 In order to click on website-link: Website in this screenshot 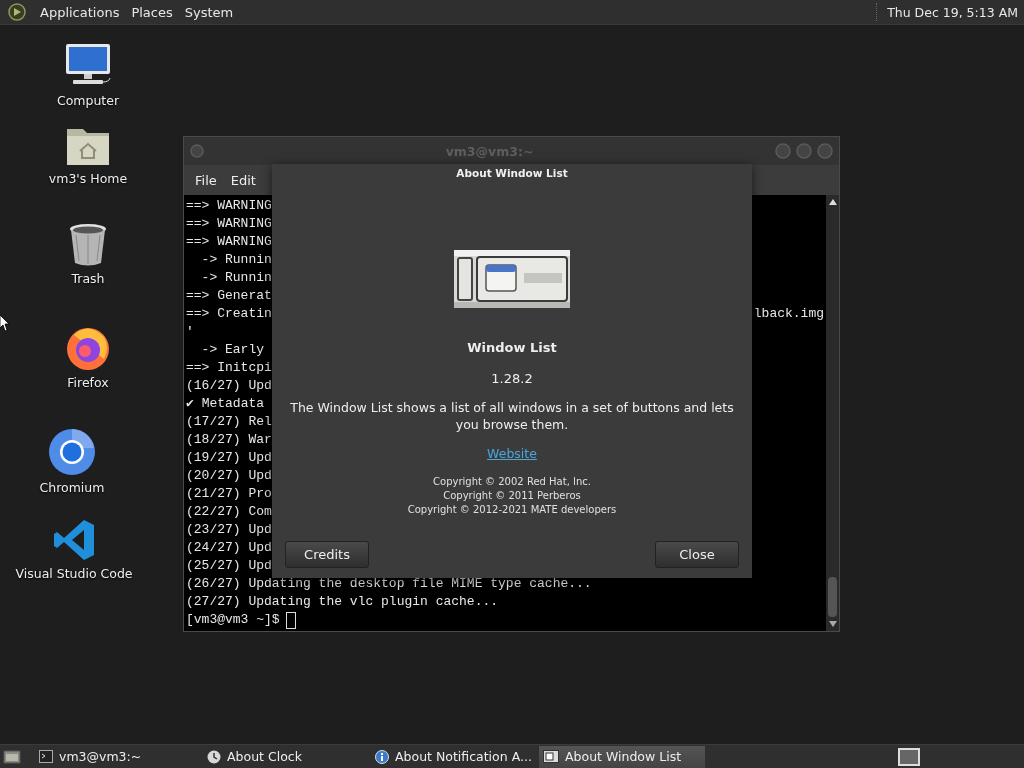, I will do `click(512, 453)`.